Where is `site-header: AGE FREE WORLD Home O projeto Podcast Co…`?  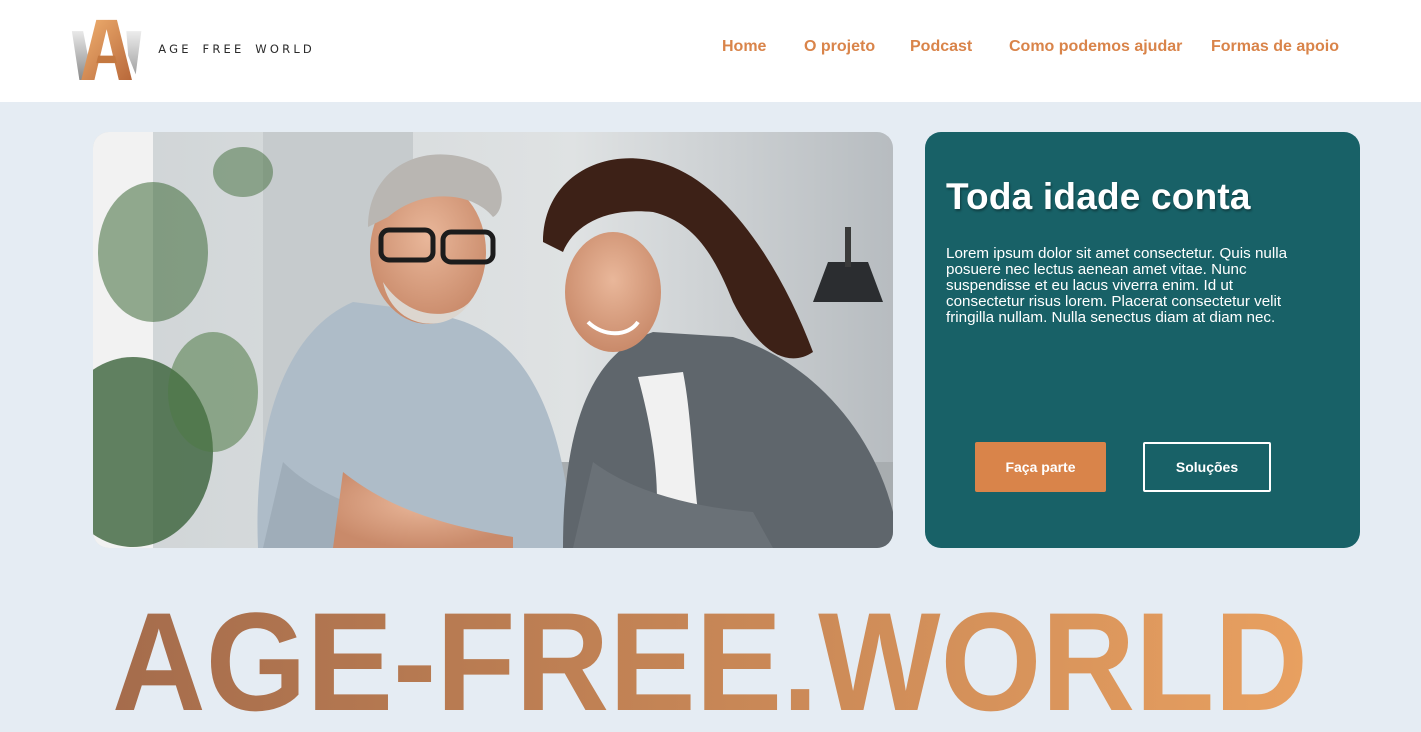
site-header: AGE FREE WORLD Home O projeto Podcast Co… is located at coordinates (710, 51).